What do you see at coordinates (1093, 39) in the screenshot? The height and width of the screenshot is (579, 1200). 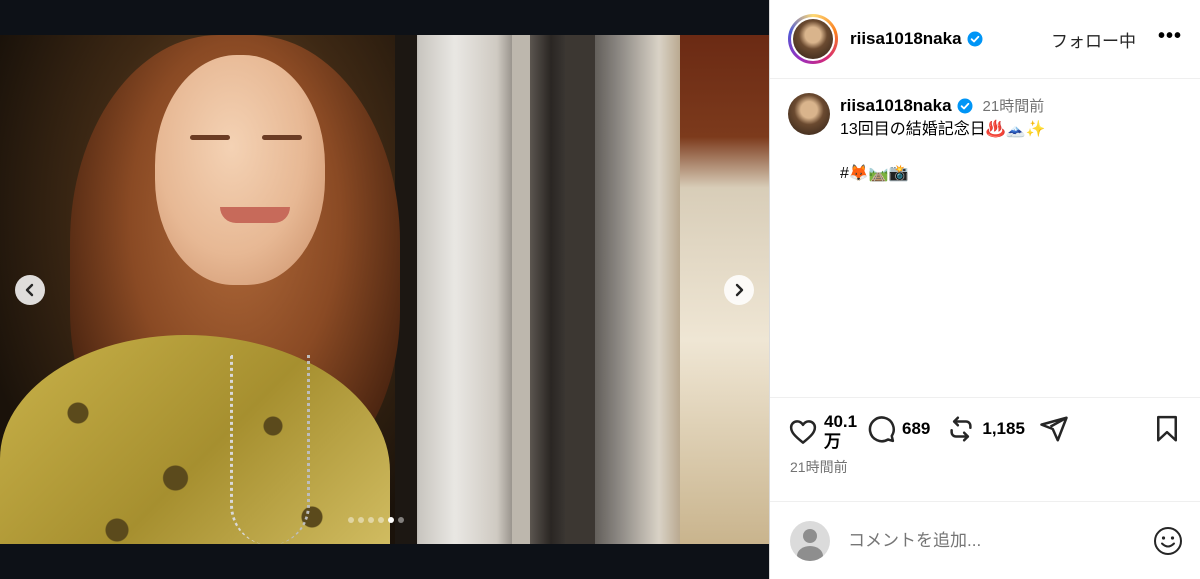 I see `following-button: フォロー中` at bounding box center [1093, 39].